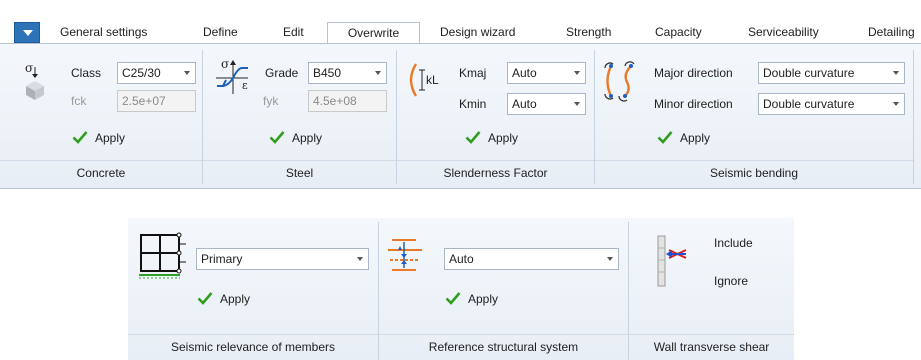 This screenshot has height=360, width=921. What do you see at coordinates (347, 73) in the screenshot?
I see `steel-grade-select: B450` at bounding box center [347, 73].